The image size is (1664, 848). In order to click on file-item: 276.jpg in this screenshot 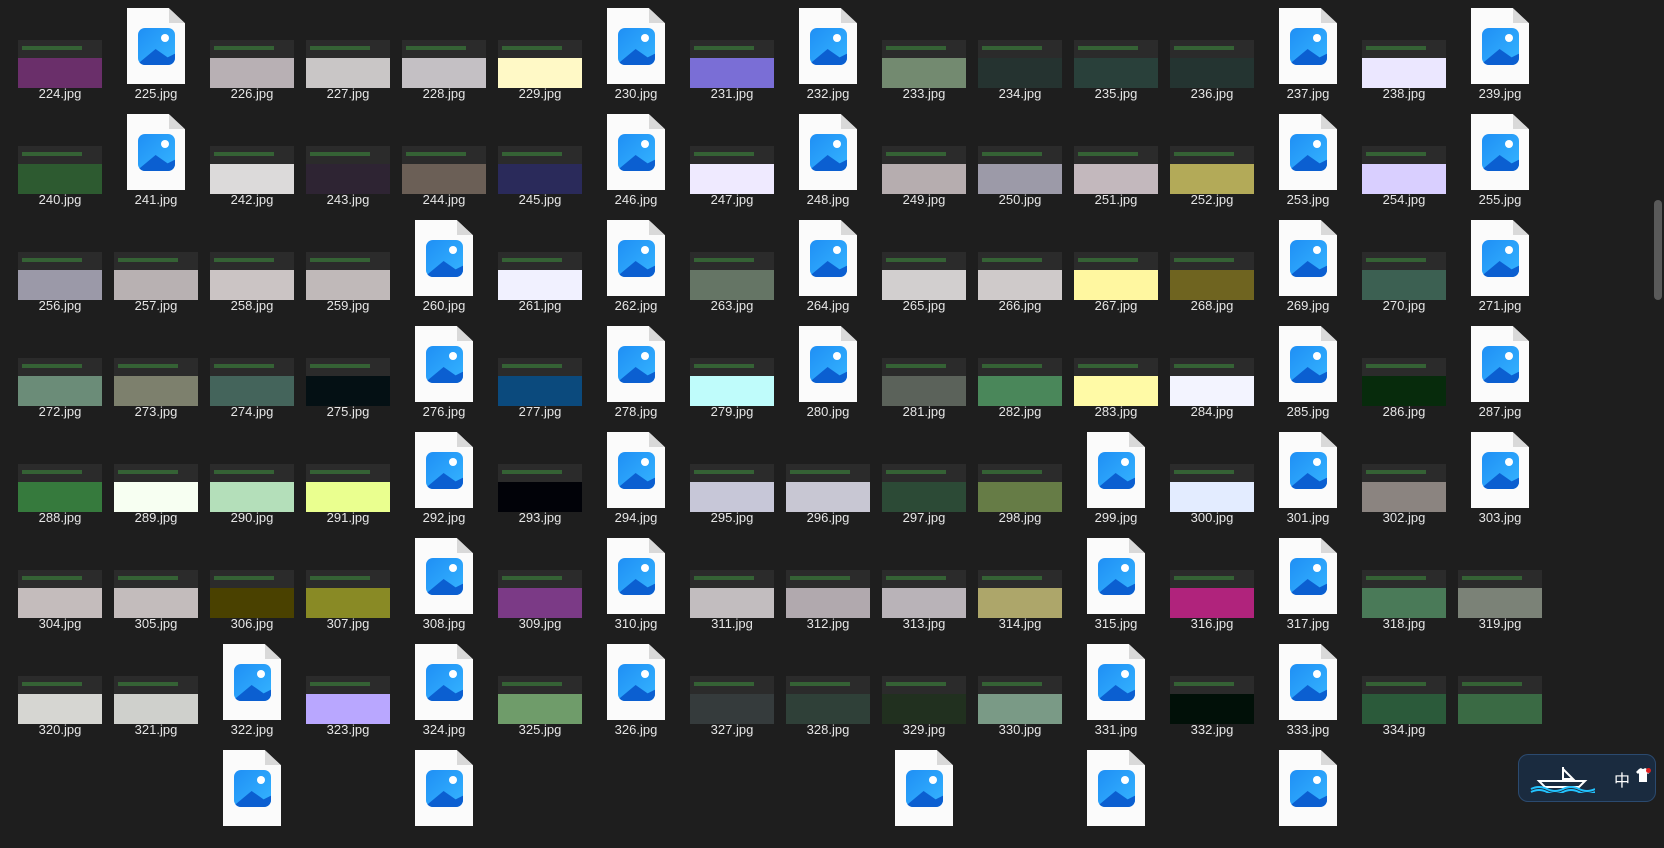, I will do `click(444, 371)`.